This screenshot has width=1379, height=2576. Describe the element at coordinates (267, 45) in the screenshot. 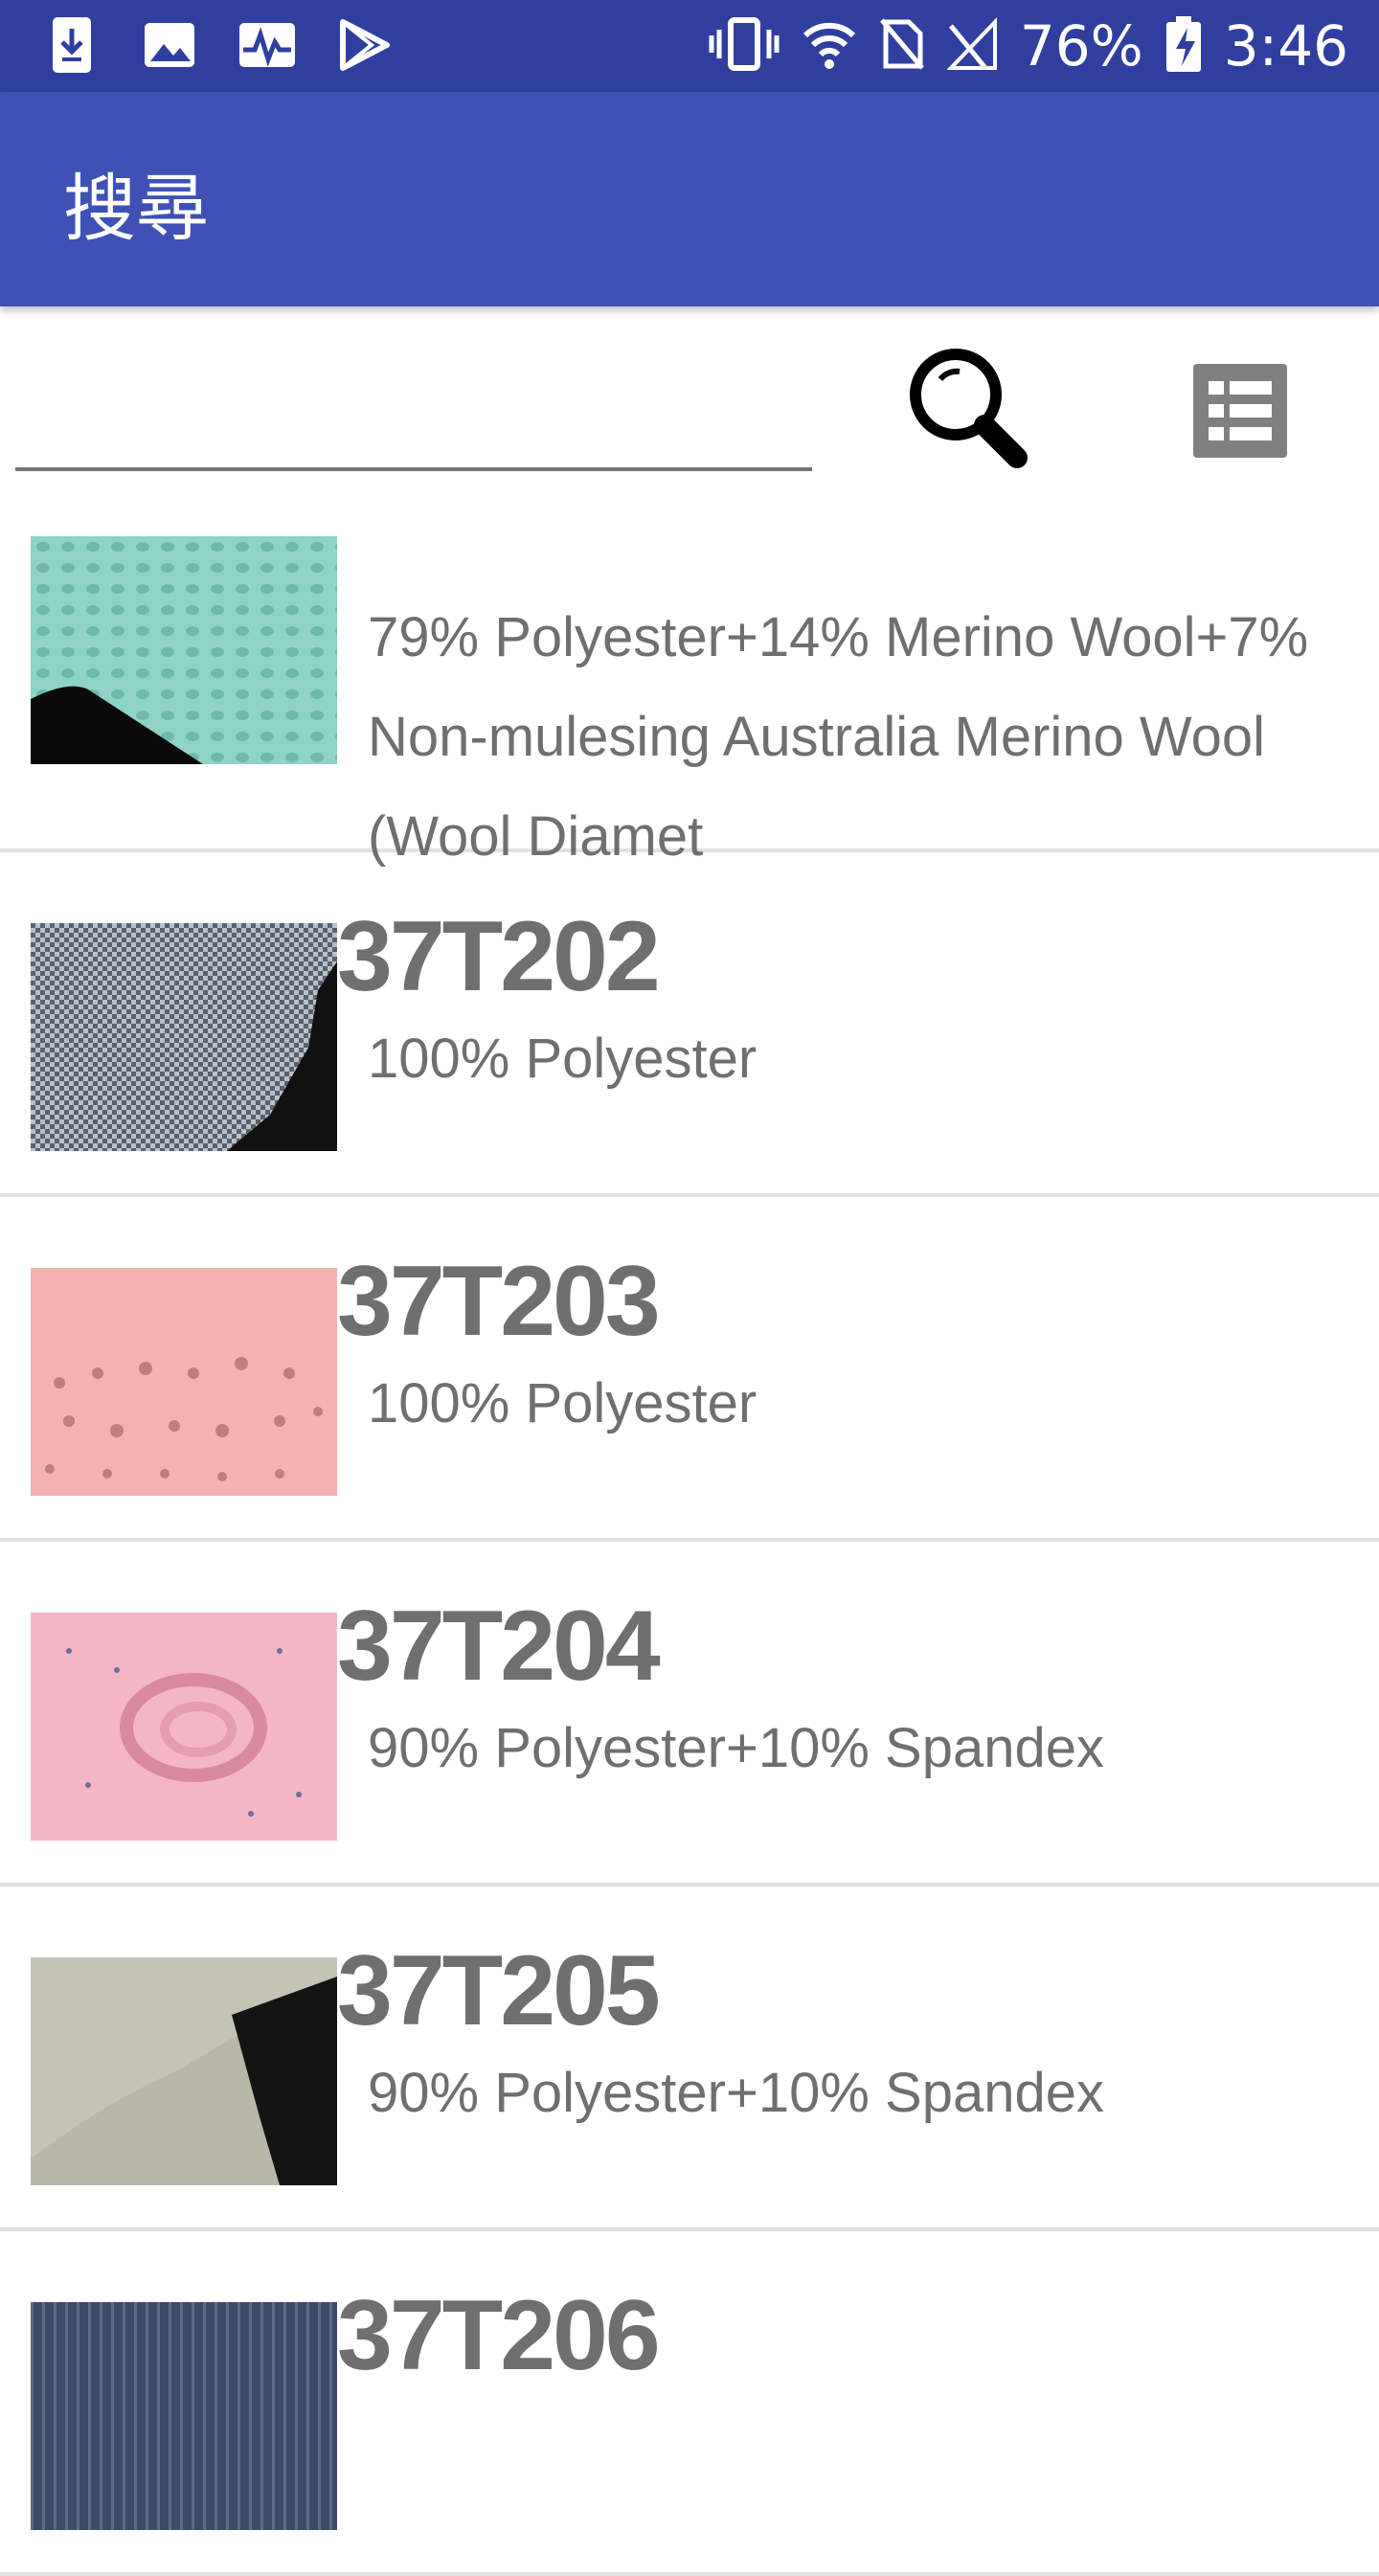

I see `activity-icon` at that location.